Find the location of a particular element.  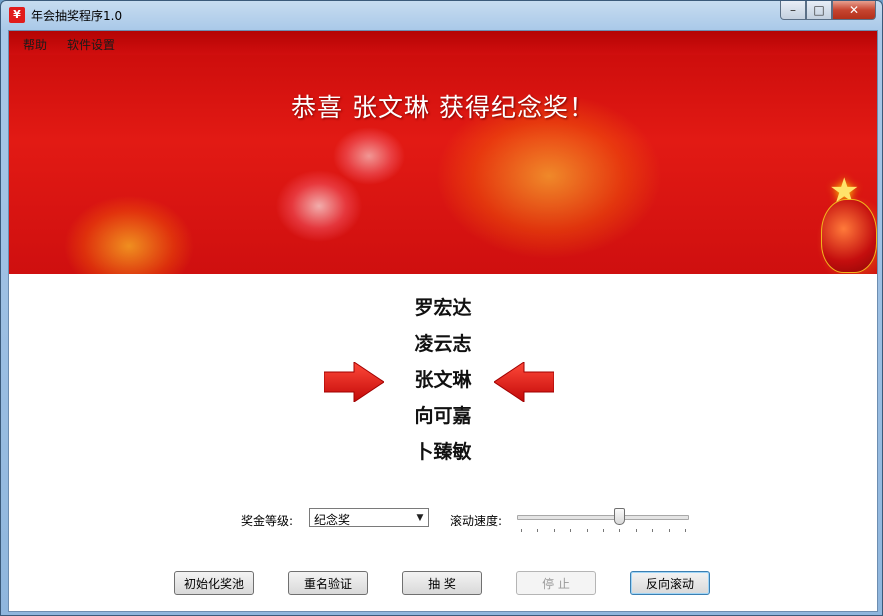

scroll-speed-label: 滚动速度: is located at coordinates (476, 521).